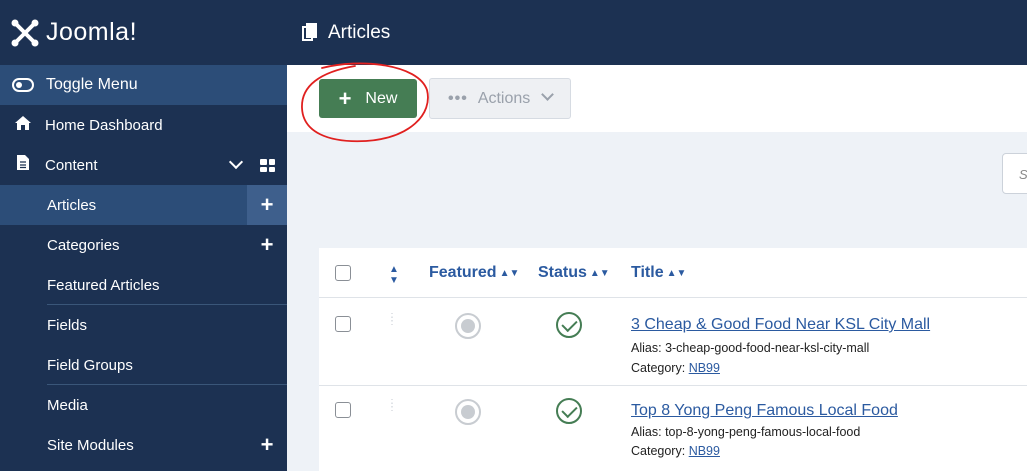 This screenshot has width=1027, height=471. What do you see at coordinates (90, 445) in the screenshot?
I see `sidebar-item-label: Site Modules` at bounding box center [90, 445].